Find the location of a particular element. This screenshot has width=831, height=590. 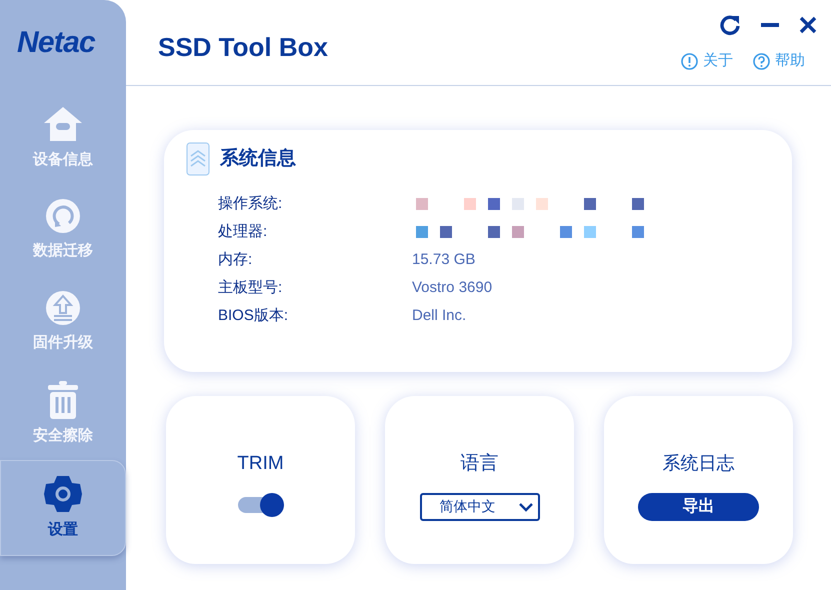

help-link: 帮助 is located at coordinates (779, 61).